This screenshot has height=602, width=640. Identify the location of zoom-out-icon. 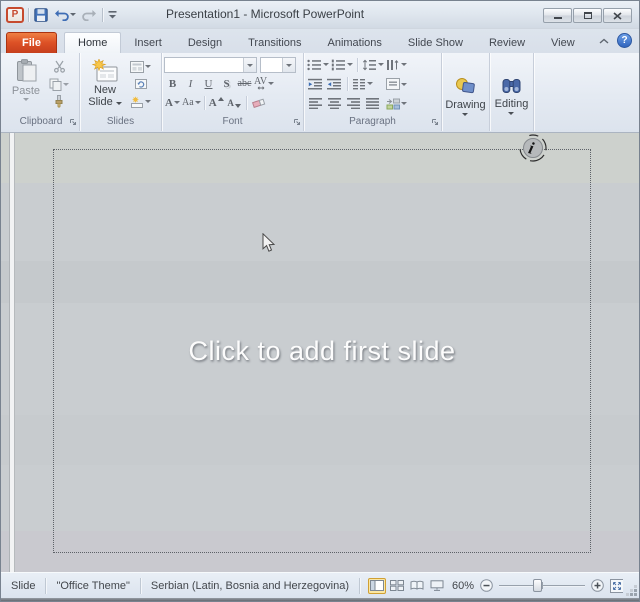
(486, 585).